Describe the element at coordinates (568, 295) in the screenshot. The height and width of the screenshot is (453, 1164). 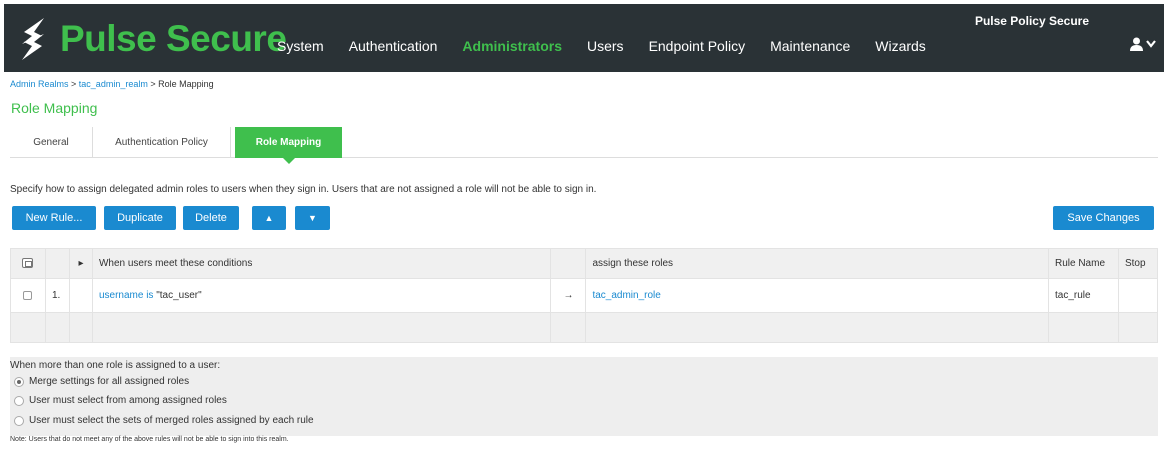
I see `row-arrow: →` at that location.